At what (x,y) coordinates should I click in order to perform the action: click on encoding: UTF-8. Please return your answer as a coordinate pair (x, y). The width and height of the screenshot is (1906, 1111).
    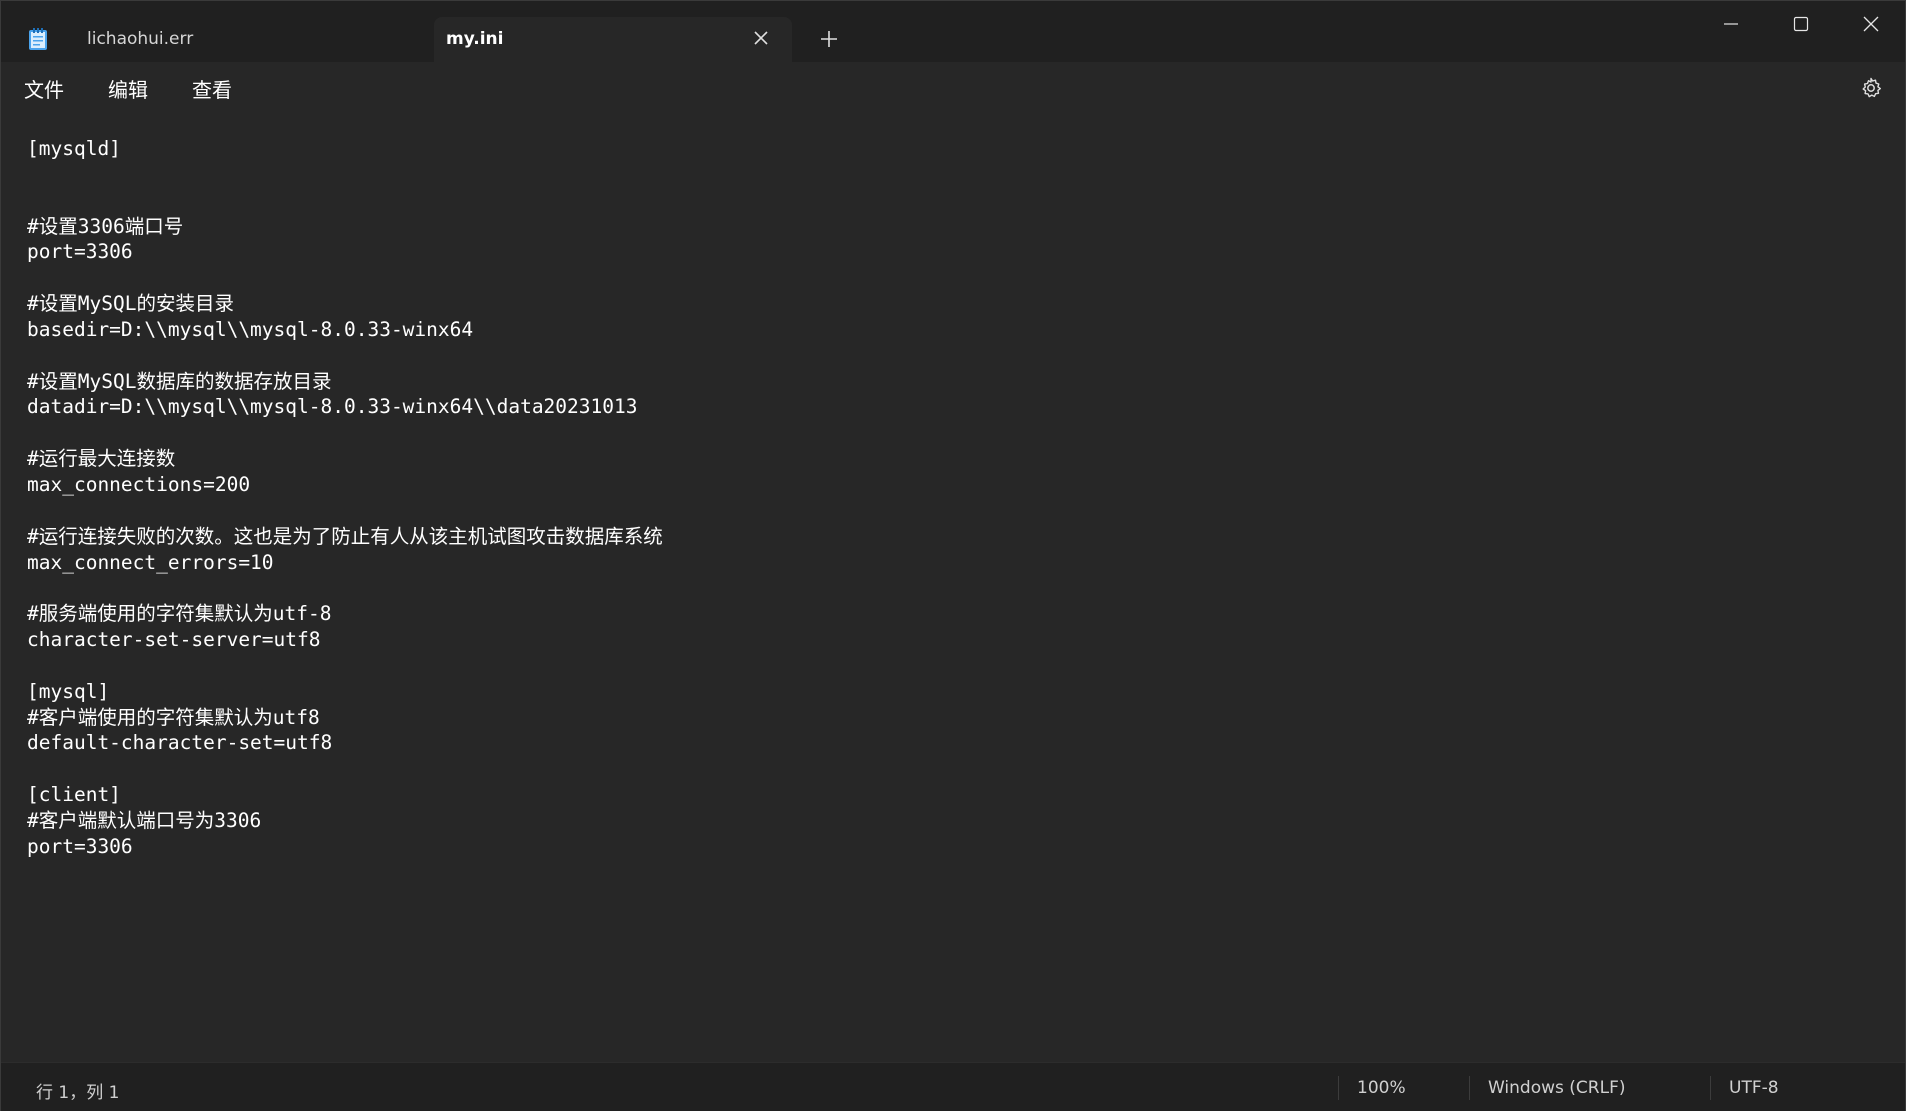
    Looking at the image, I should click on (1754, 1088).